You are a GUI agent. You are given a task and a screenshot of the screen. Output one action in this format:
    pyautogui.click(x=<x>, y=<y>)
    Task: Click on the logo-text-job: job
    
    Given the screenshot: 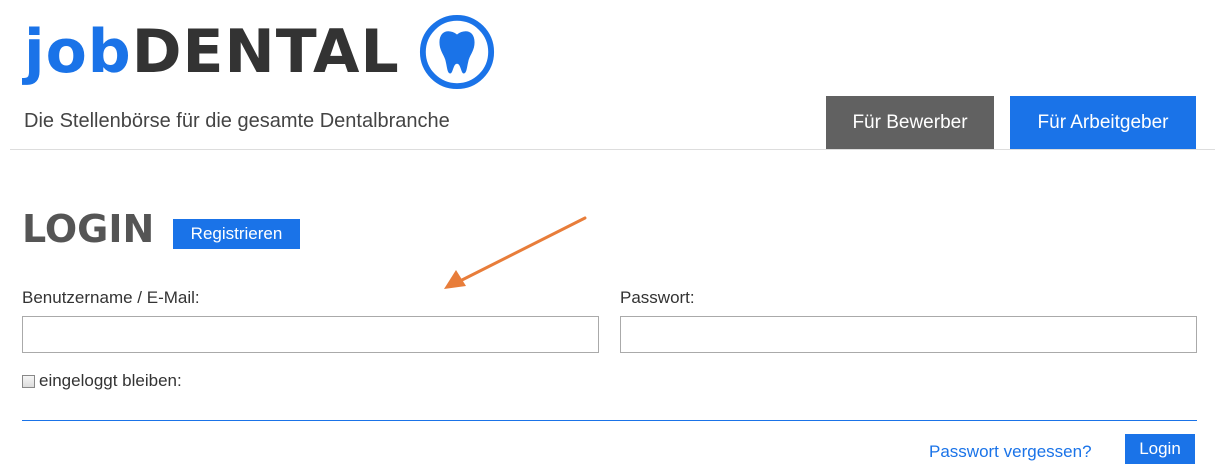 What is the action you would take?
    pyautogui.click(x=78, y=52)
    